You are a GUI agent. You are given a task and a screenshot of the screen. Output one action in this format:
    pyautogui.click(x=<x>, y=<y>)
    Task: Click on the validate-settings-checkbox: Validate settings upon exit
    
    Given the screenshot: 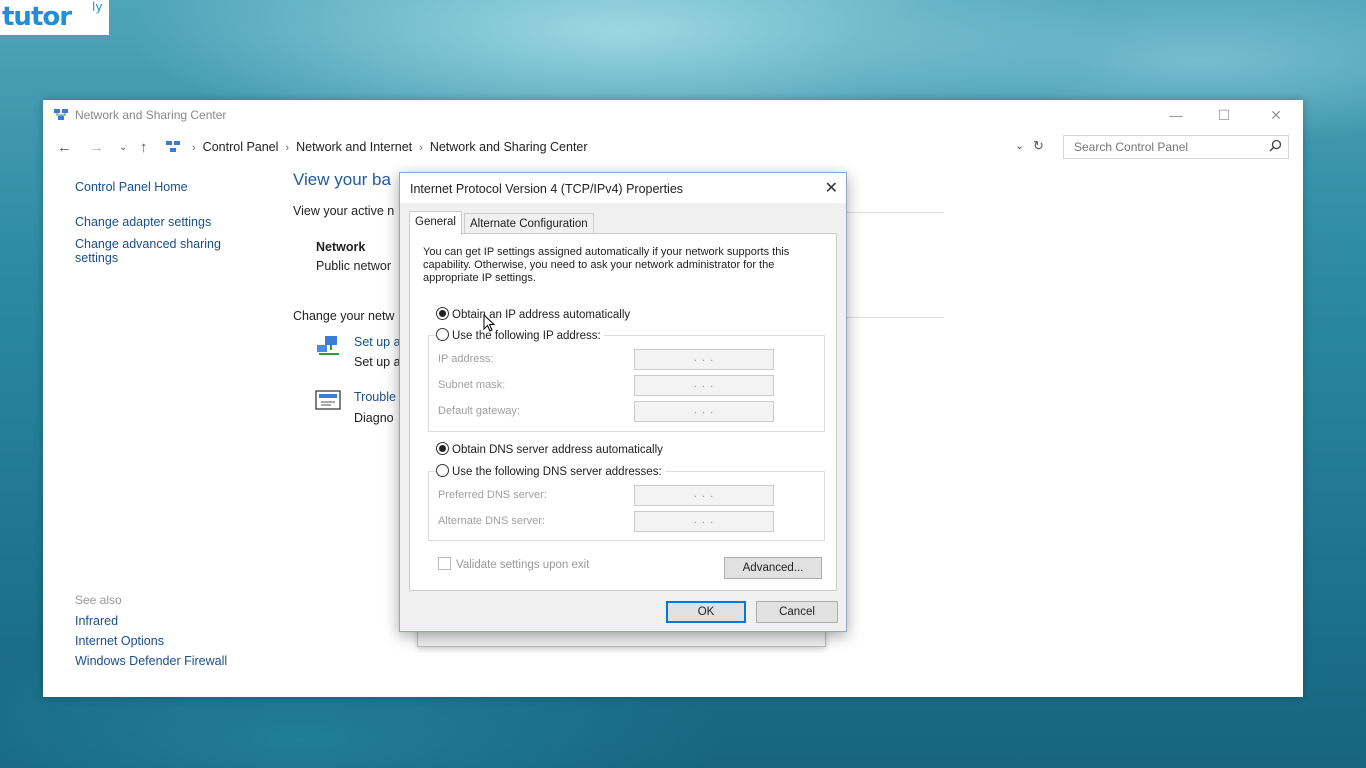 What is the action you would take?
    pyautogui.click(x=513, y=564)
    